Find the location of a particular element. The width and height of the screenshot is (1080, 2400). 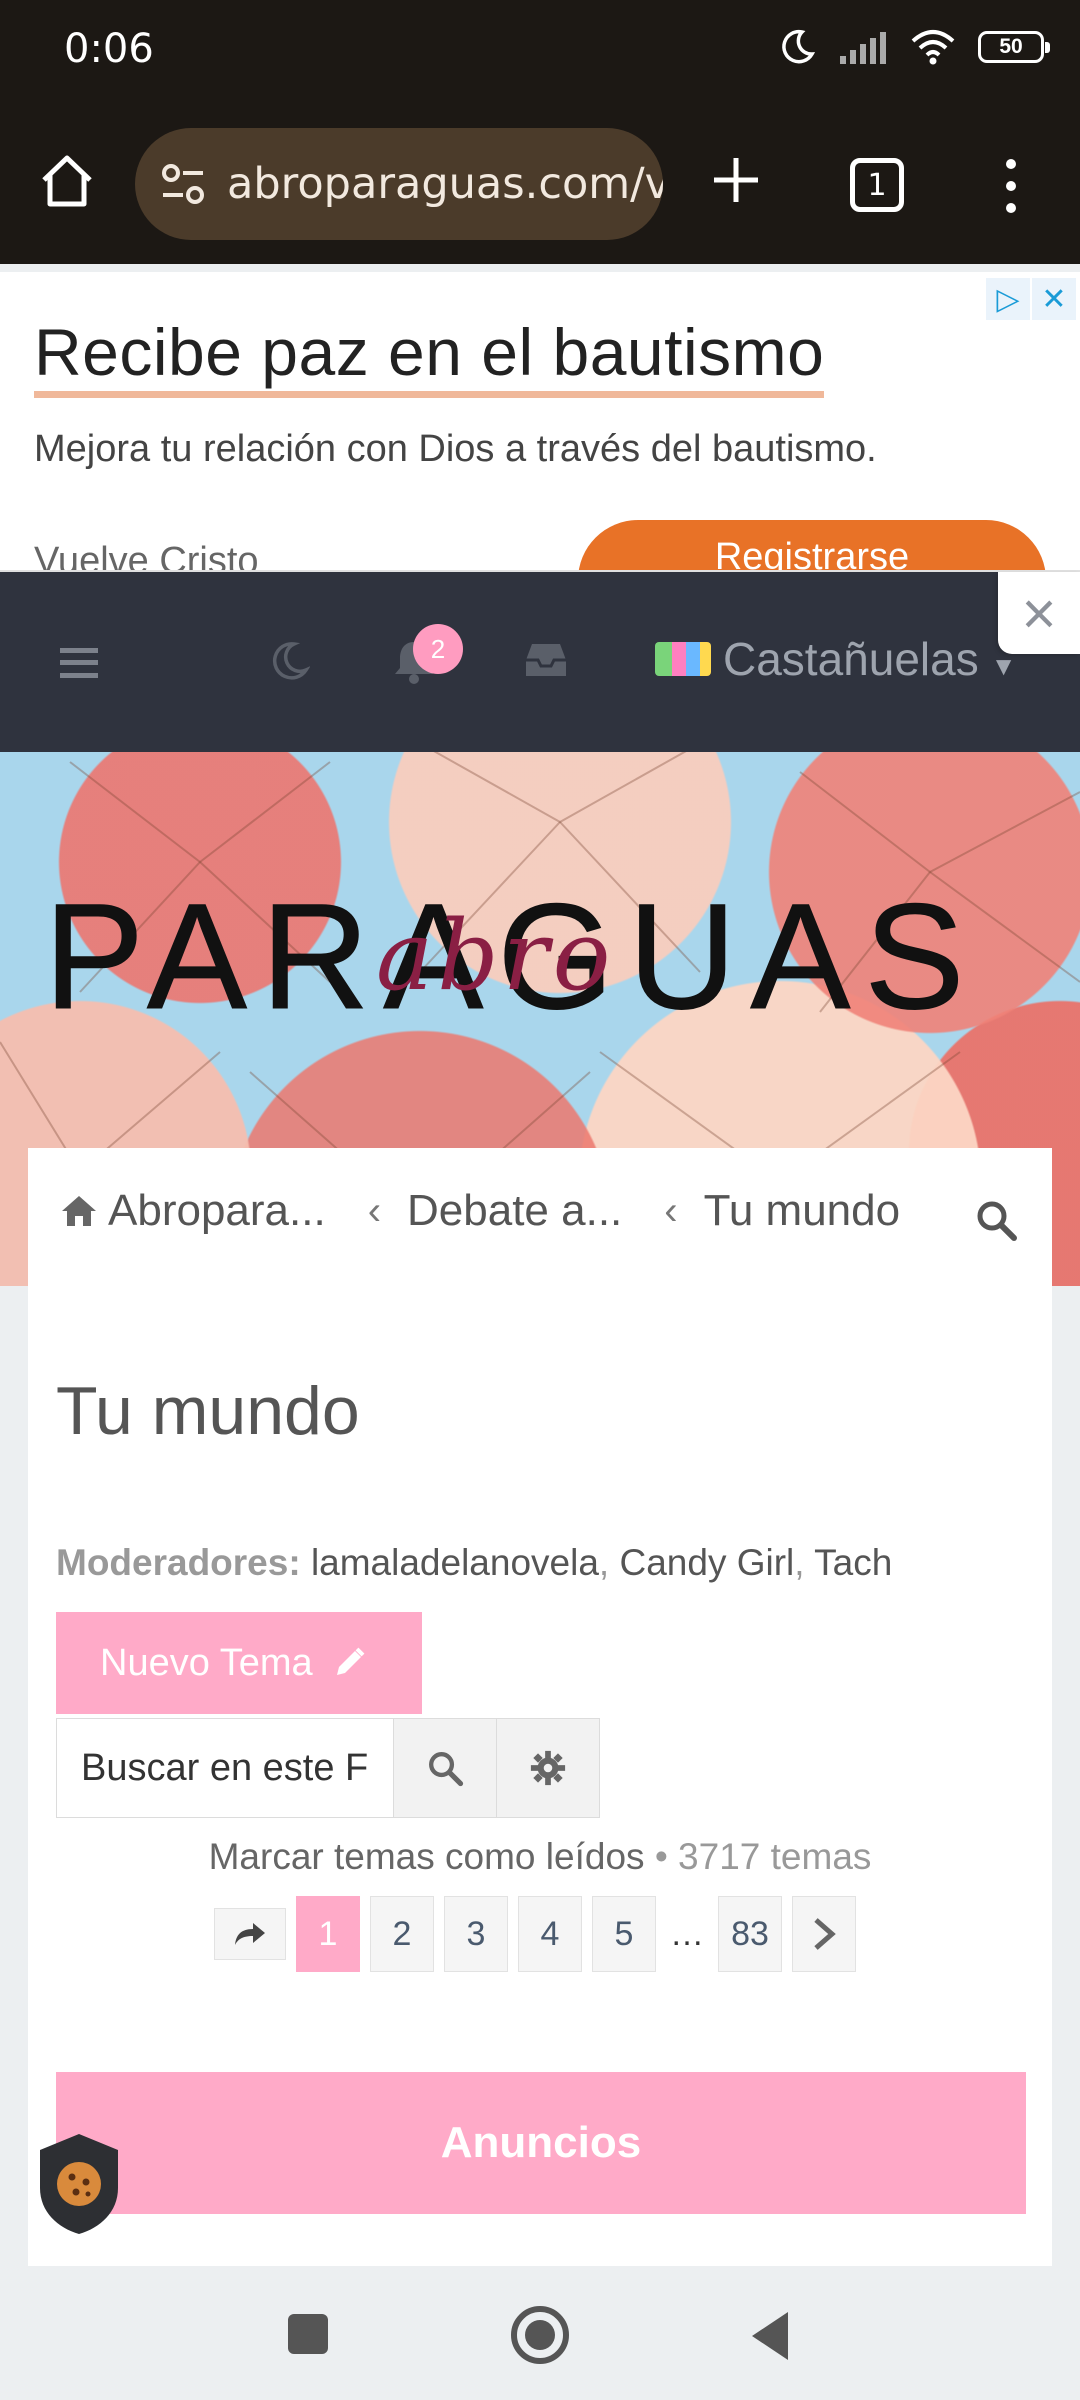

forum-search-input is located at coordinates (225, 1768).